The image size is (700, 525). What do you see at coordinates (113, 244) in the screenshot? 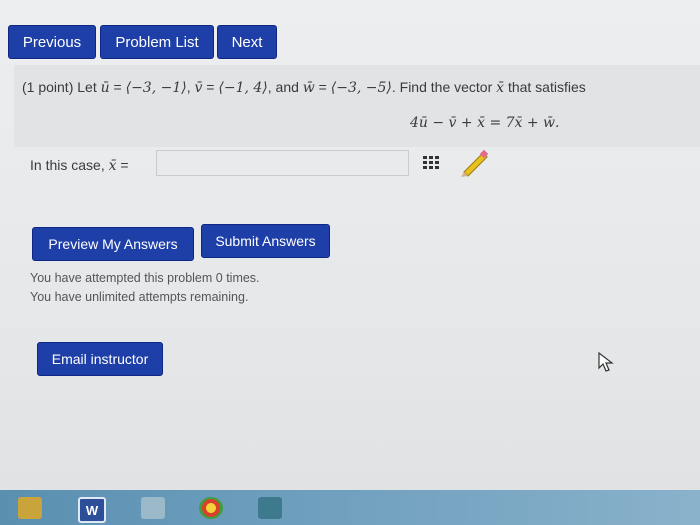
I see `preview-answers-button: Preview My Answers` at bounding box center [113, 244].